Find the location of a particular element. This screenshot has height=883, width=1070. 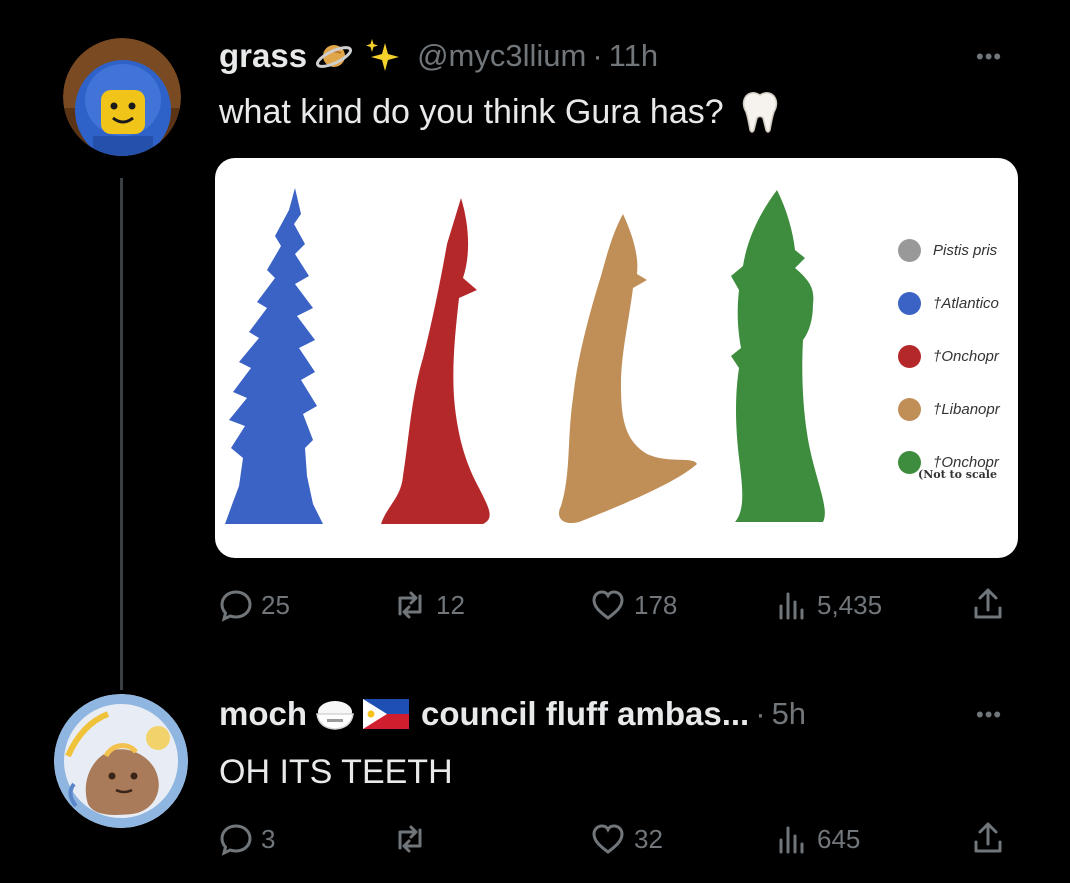

like-button: 178 is located at coordinates (633, 605).